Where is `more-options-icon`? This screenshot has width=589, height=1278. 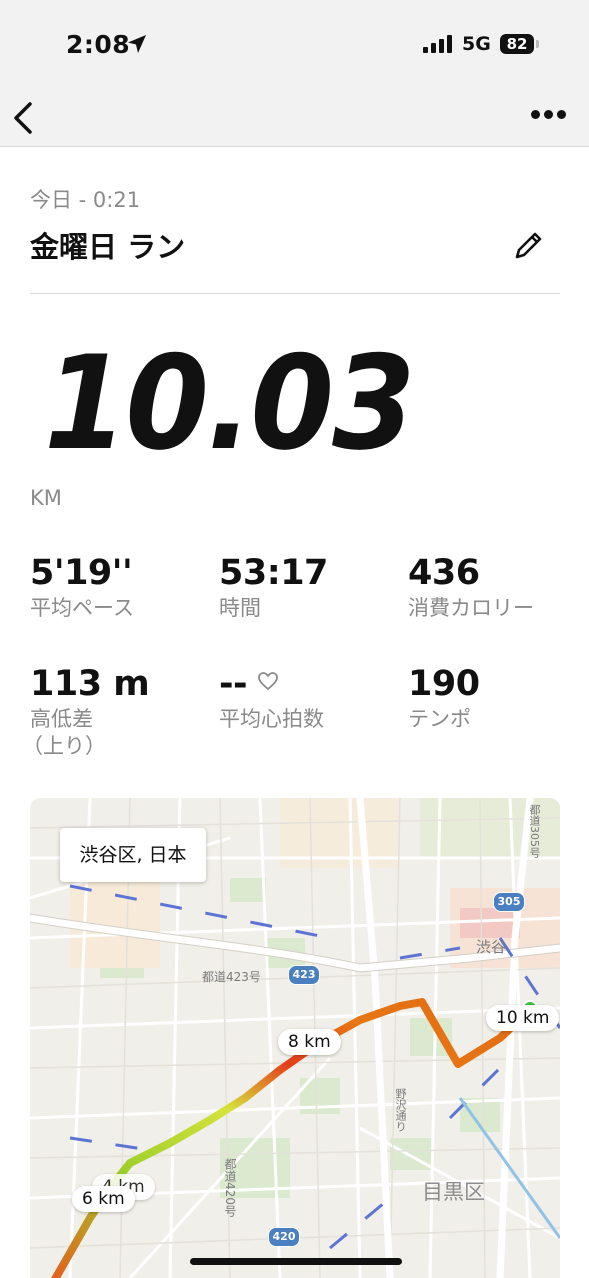
more-options-icon is located at coordinates (549, 115).